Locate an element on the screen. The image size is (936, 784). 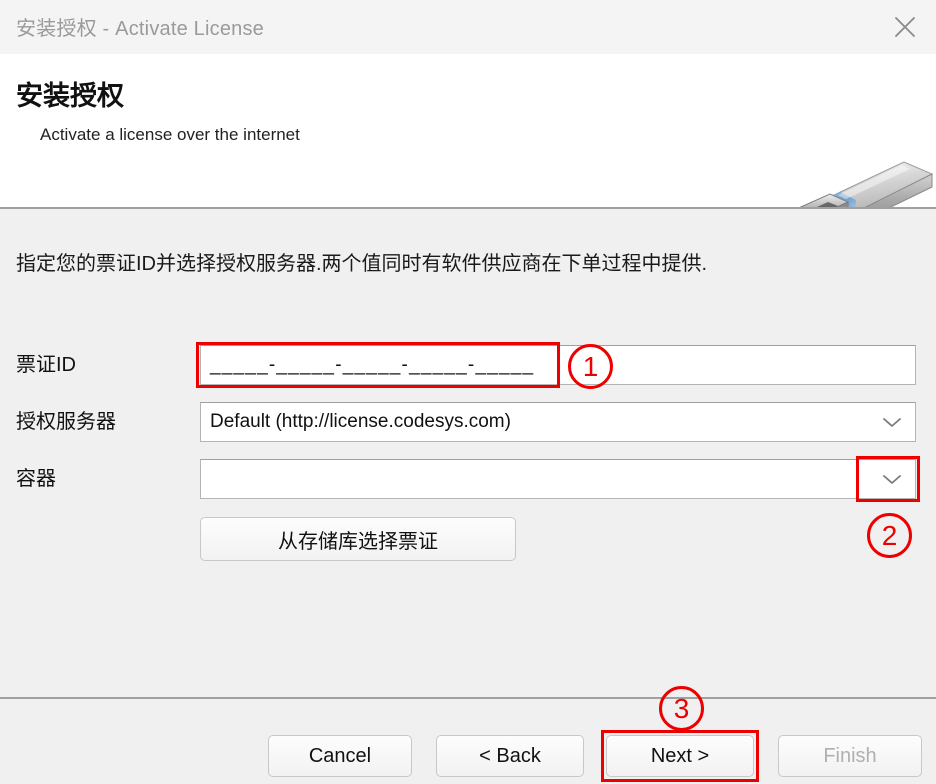
window-title: 安装授权 - Activate License is located at coordinates (140, 29).